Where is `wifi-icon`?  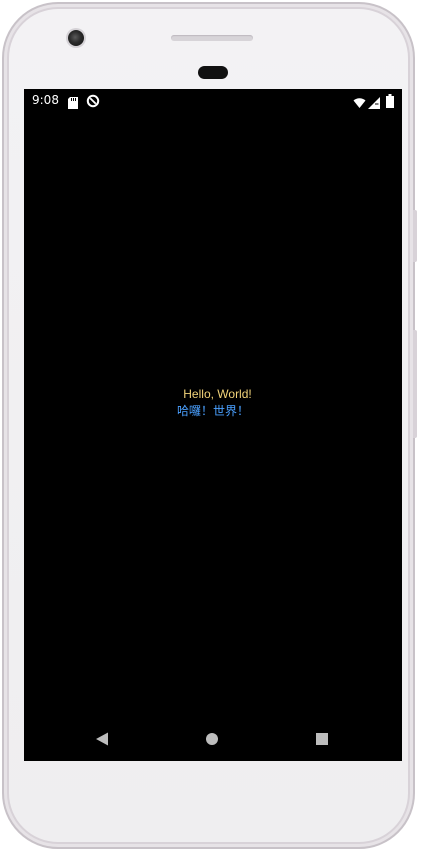
wifi-icon is located at coordinates (359, 101).